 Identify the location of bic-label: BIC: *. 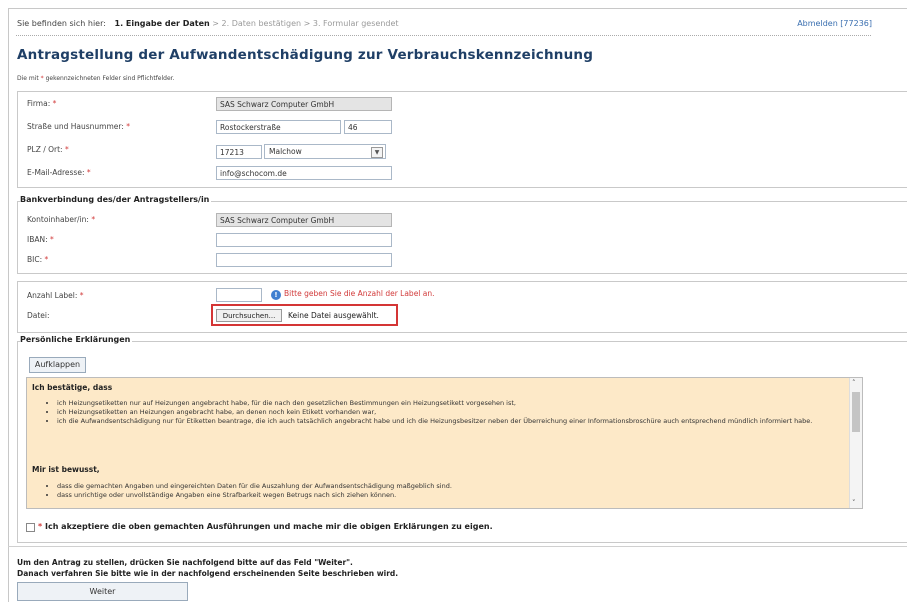
(38, 259).